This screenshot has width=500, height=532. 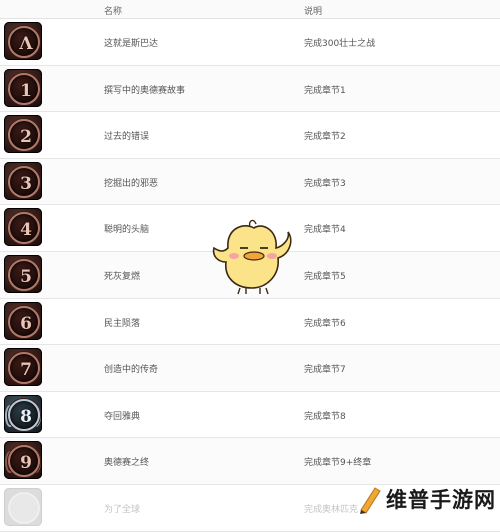 What do you see at coordinates (250, 461) in the screenshot?
I see `table-row: 9 奥德赛之终 完成章节9+终章` at bounding box center [250, 461].